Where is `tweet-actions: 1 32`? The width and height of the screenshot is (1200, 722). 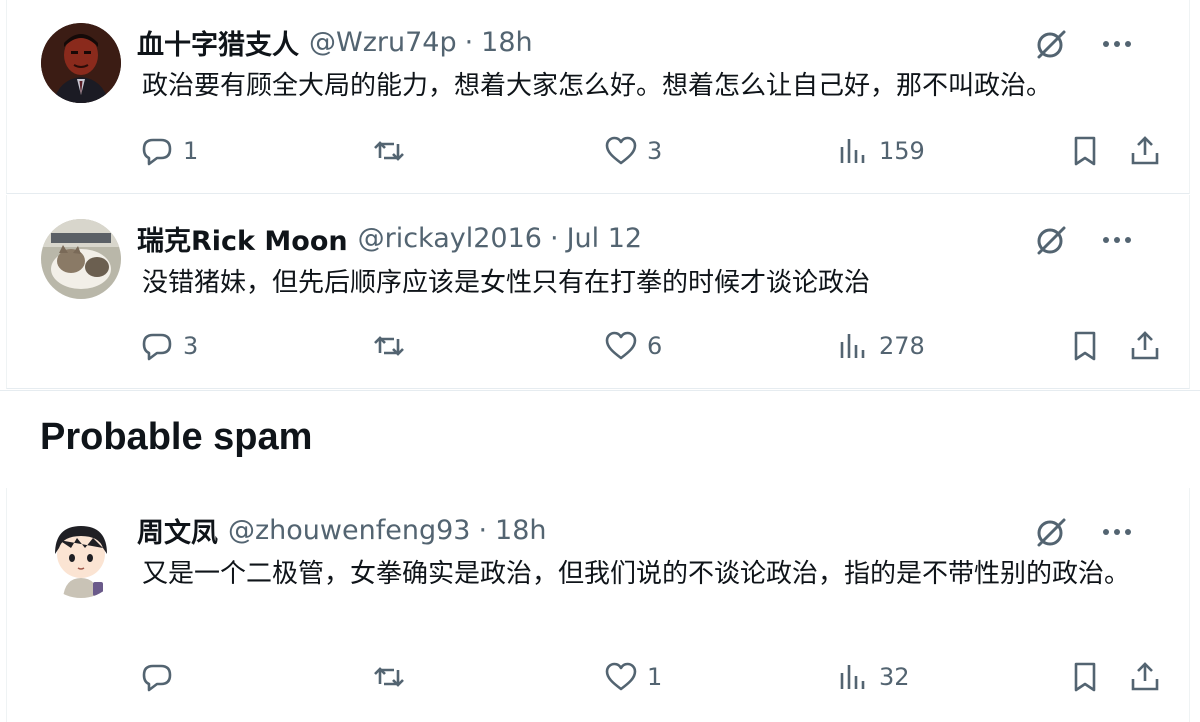
tweet-actions: 1 32 is located at coordinates (648, 677).